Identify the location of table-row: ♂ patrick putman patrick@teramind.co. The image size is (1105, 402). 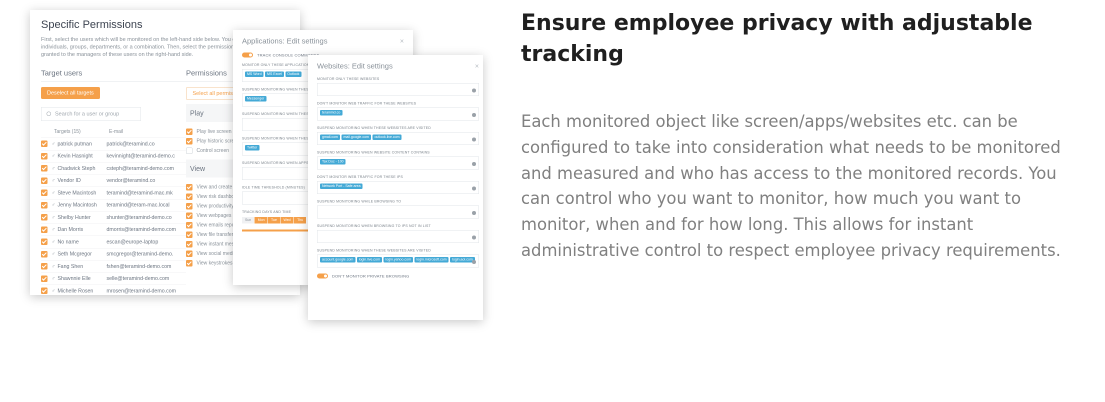
(113, 143).